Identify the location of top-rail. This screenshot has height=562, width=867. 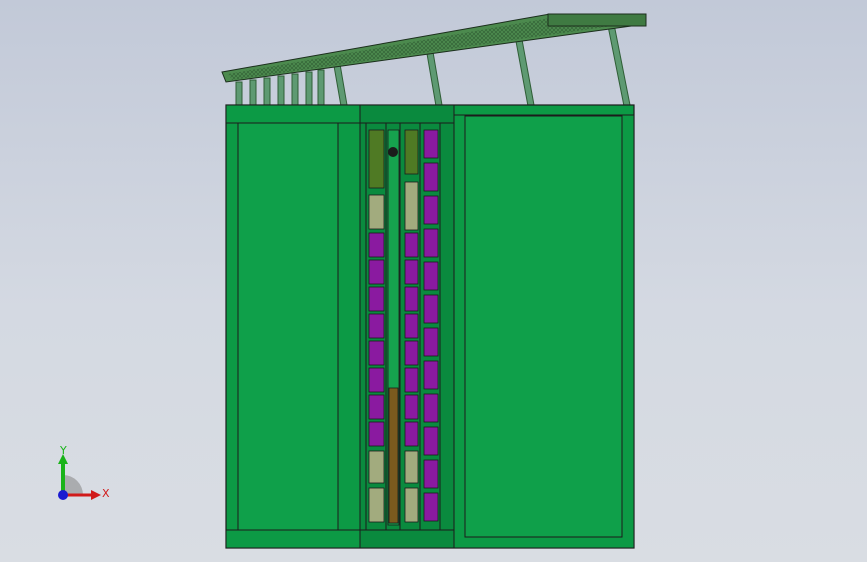
(293, 114).